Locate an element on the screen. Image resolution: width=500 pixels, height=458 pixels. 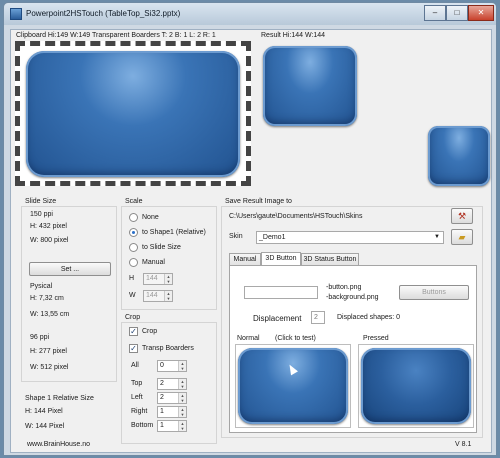
tab-3d-status-button: 3D Status Button is located at coordinates (330, 259).